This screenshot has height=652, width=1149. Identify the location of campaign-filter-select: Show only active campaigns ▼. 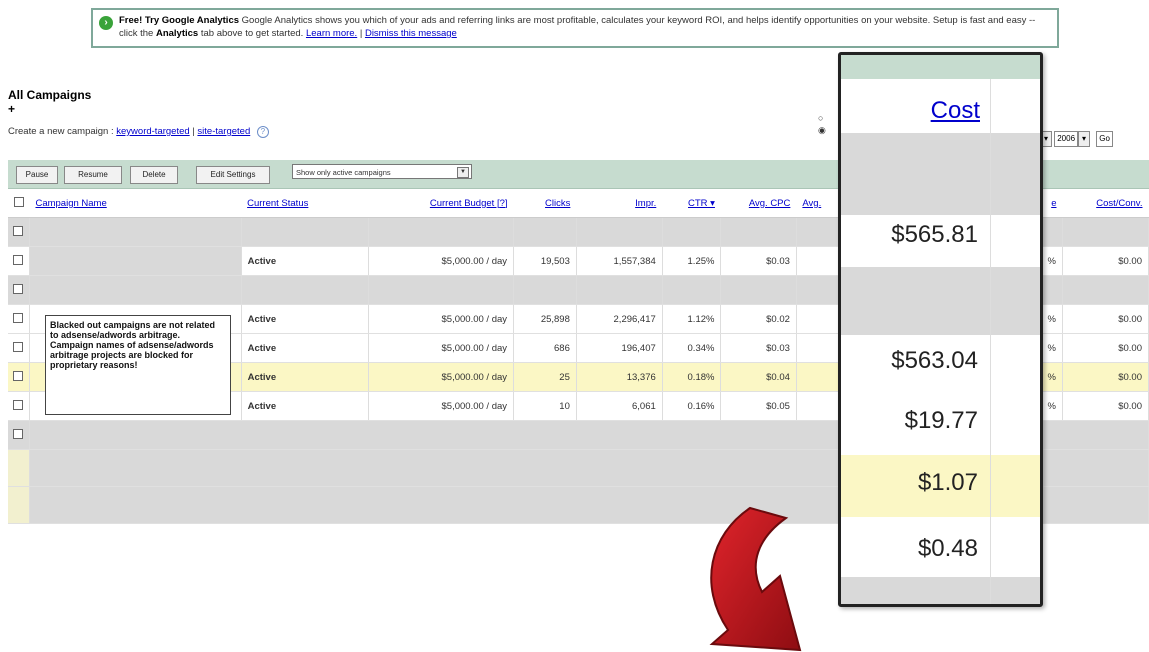
(382, 171).